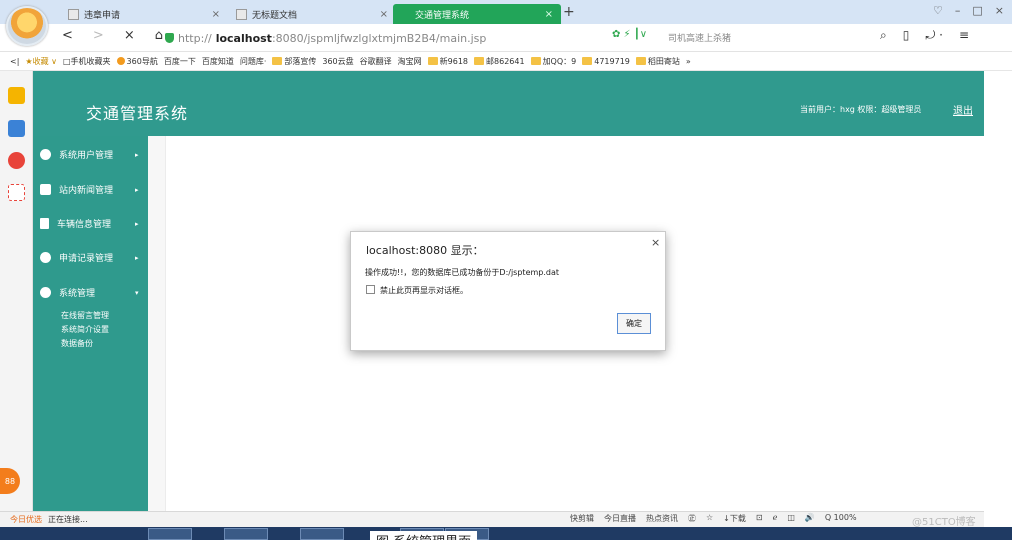  I want to click on monitor-icon, so click(45, 154).